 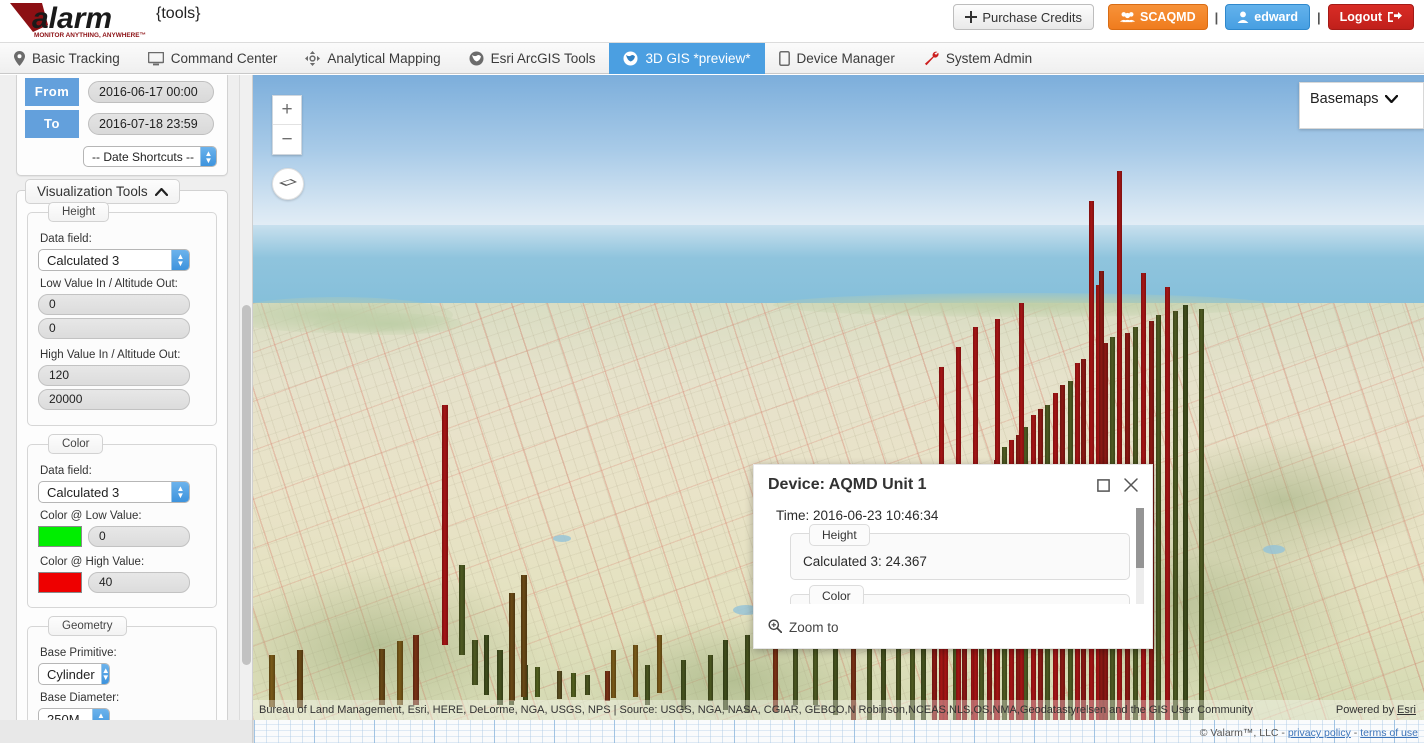 I want to click on height-data-field-select: Calculated 3 ▲ ▼, so click(x=114, y=260).